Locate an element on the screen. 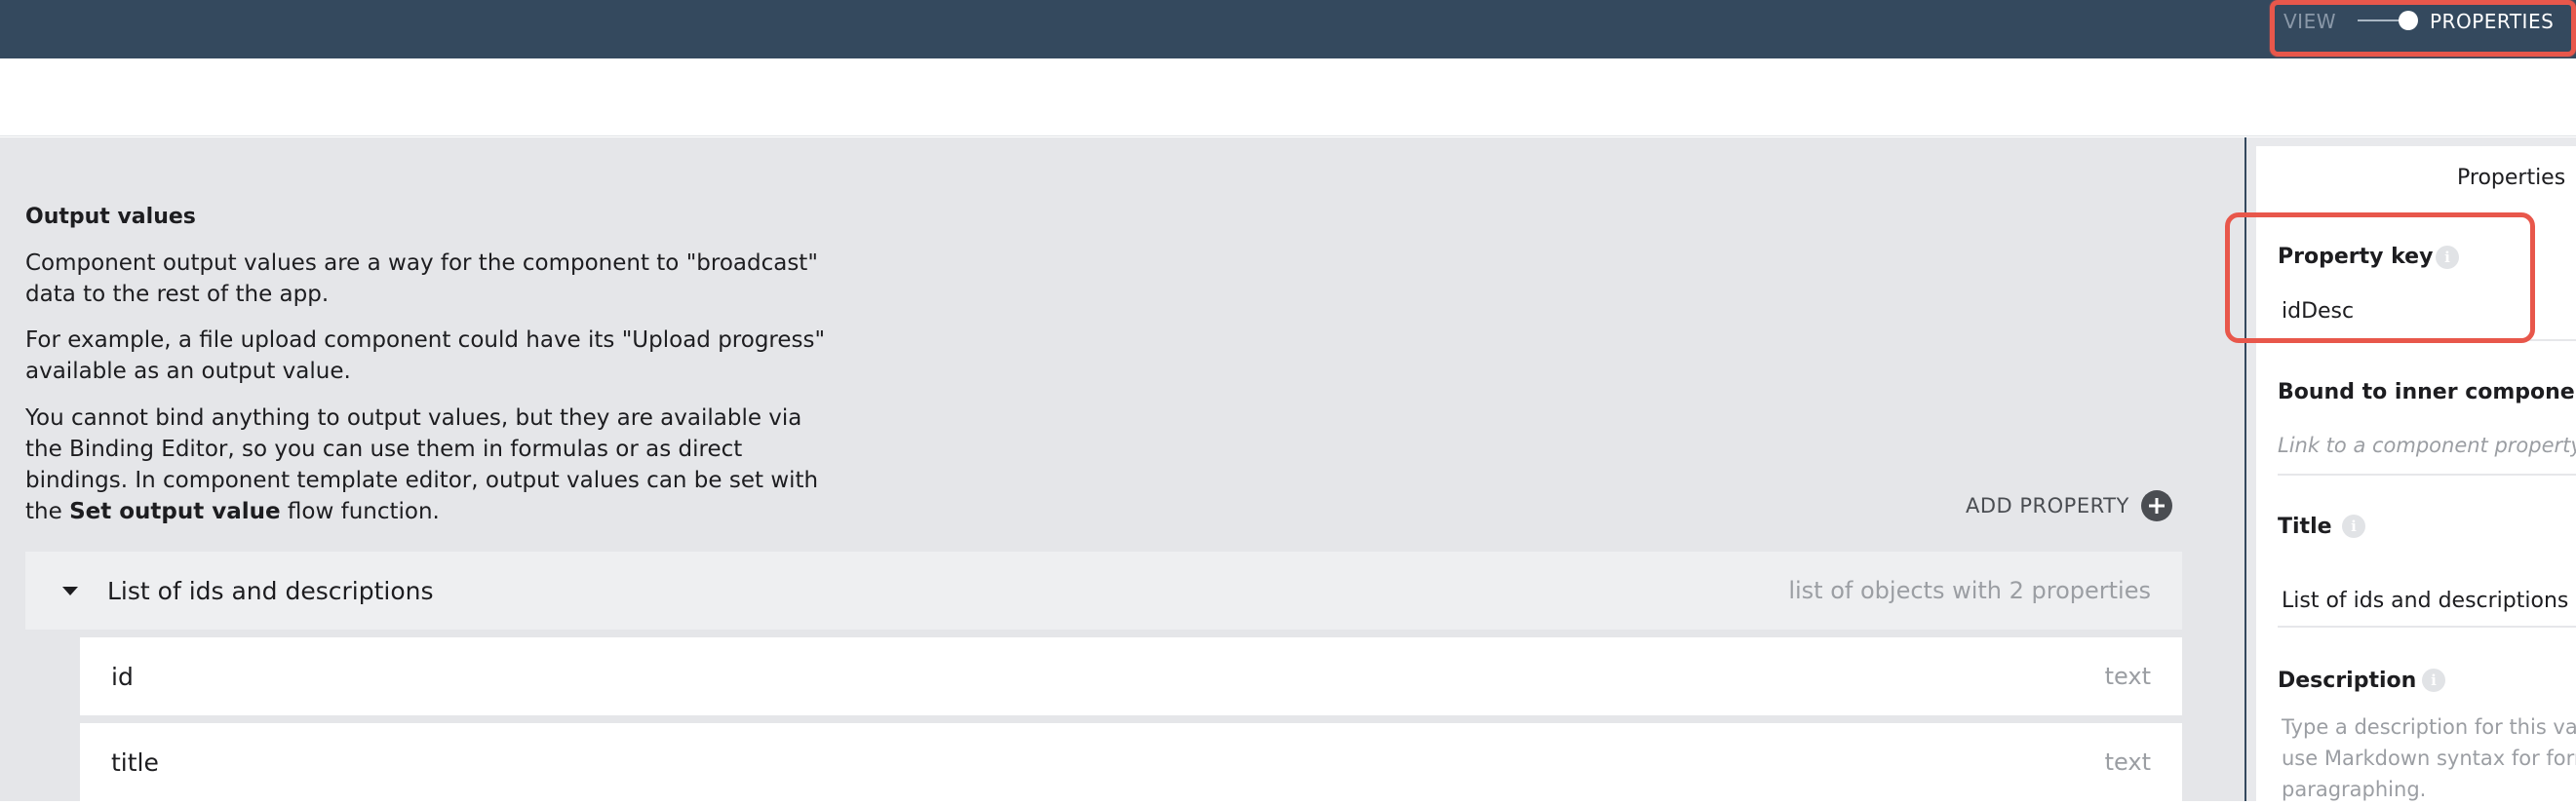 The width and height of the screenshot is (2576, 805). description-placeholder-line: paragraphing. is located at coordinates (2354, 789).